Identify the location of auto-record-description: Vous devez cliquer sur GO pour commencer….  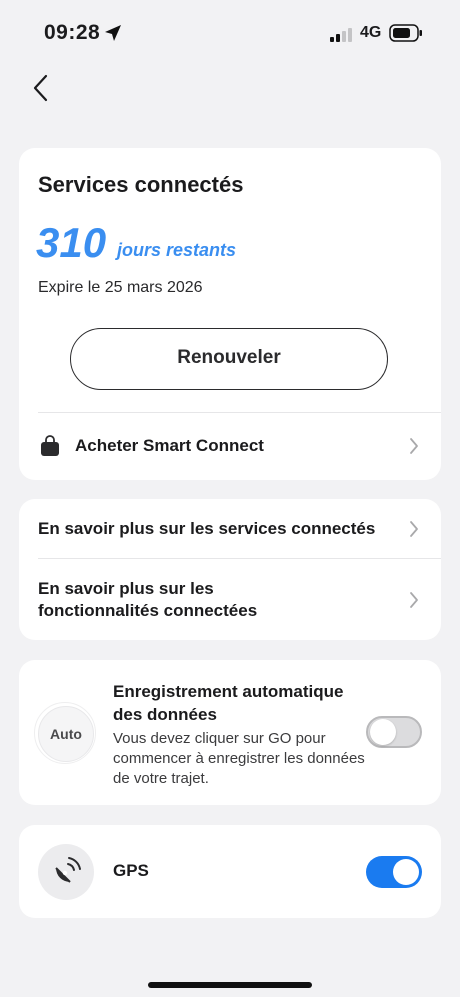
(239, 758).